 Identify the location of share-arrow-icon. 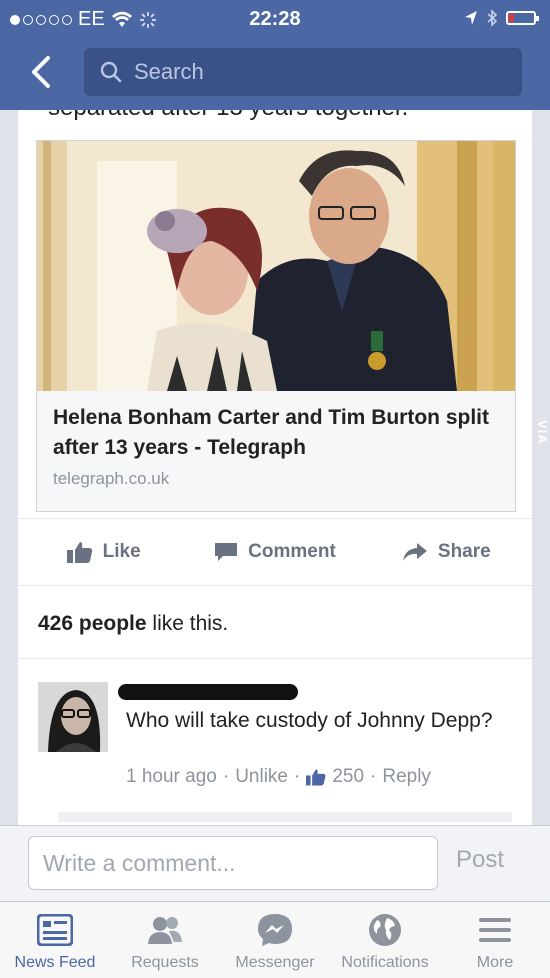
(414, 552).